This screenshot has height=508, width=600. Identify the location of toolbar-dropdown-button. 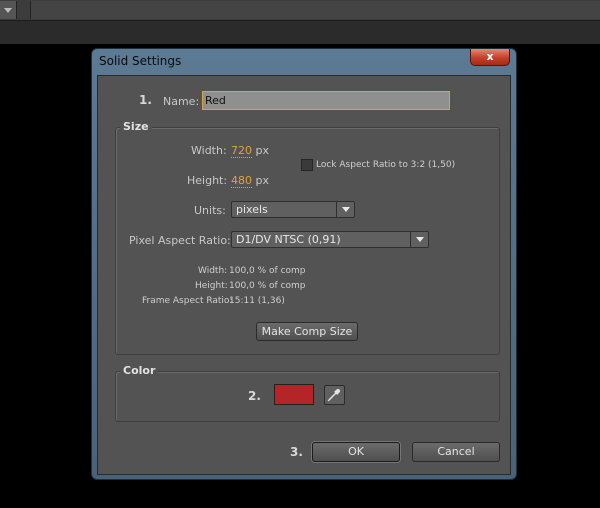
(8, 10).